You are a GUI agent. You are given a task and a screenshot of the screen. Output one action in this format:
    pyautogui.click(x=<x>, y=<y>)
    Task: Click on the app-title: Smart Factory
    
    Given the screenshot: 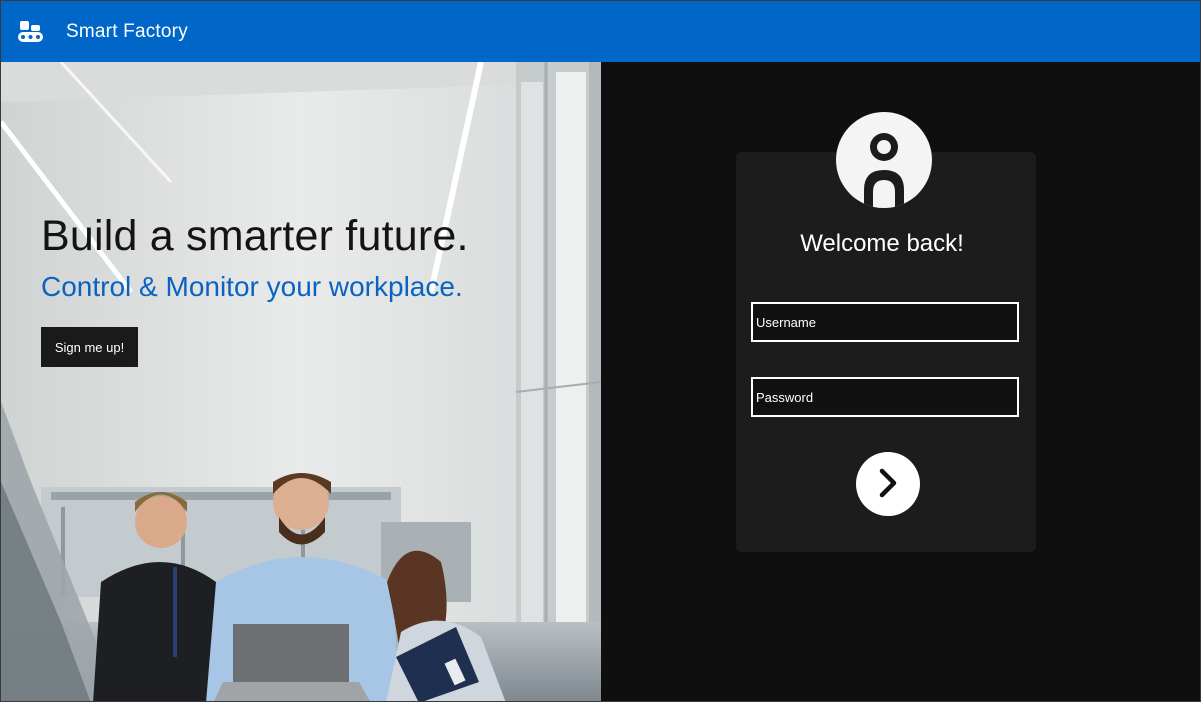 What is the action you would take?
    pyautogui.click(x=127, y=31)
    